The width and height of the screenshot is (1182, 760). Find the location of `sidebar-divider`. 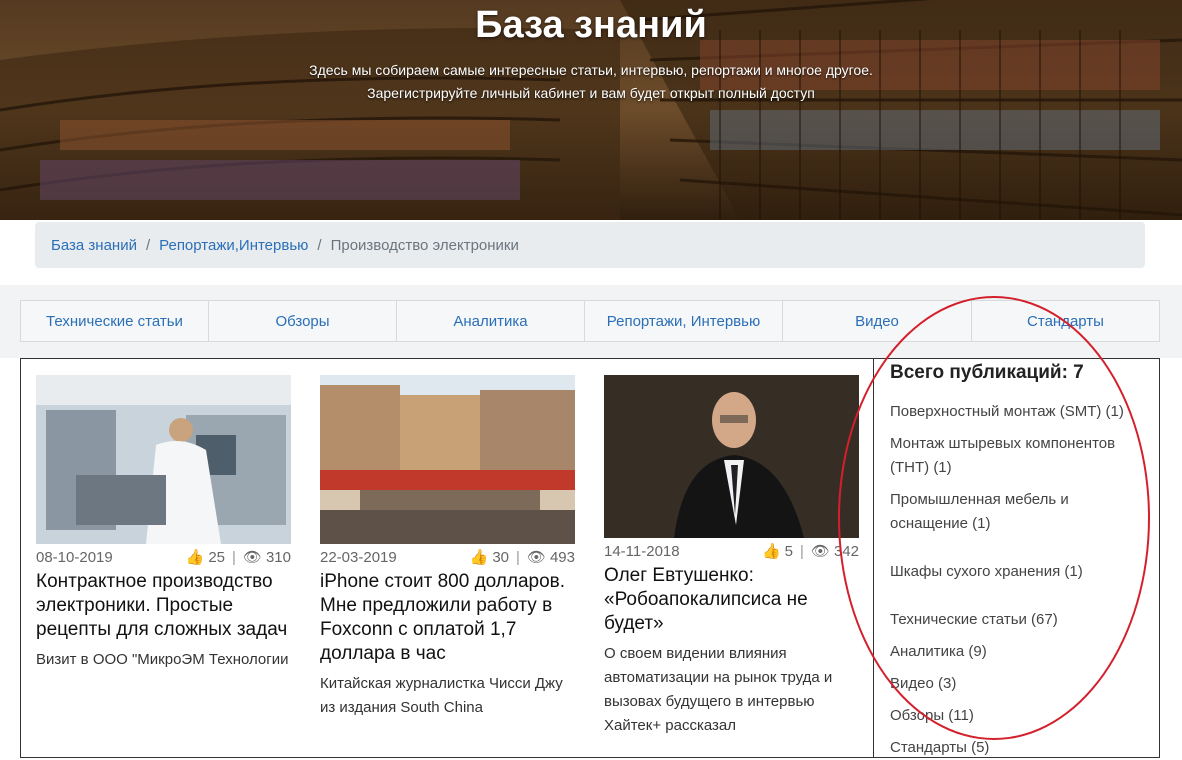

sidebar-divider is located at coordinates (873, 558).